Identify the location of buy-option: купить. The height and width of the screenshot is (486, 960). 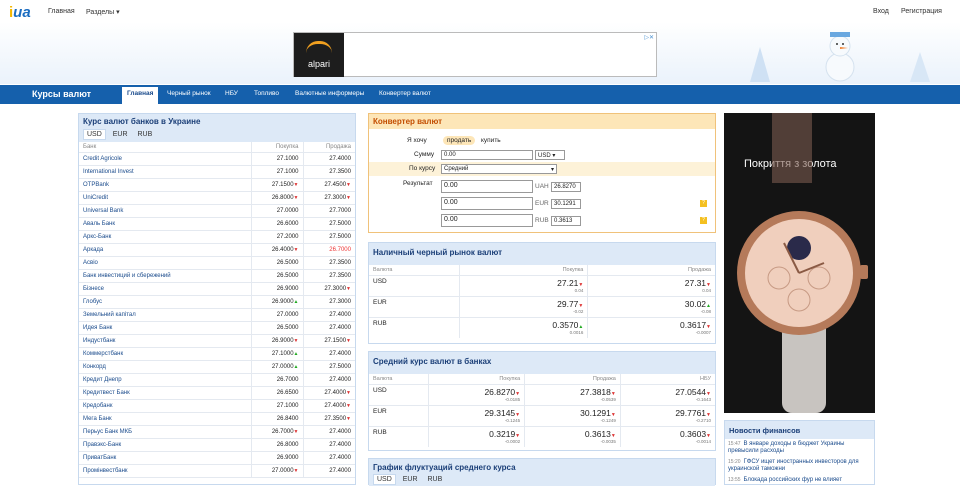
(491, 140).